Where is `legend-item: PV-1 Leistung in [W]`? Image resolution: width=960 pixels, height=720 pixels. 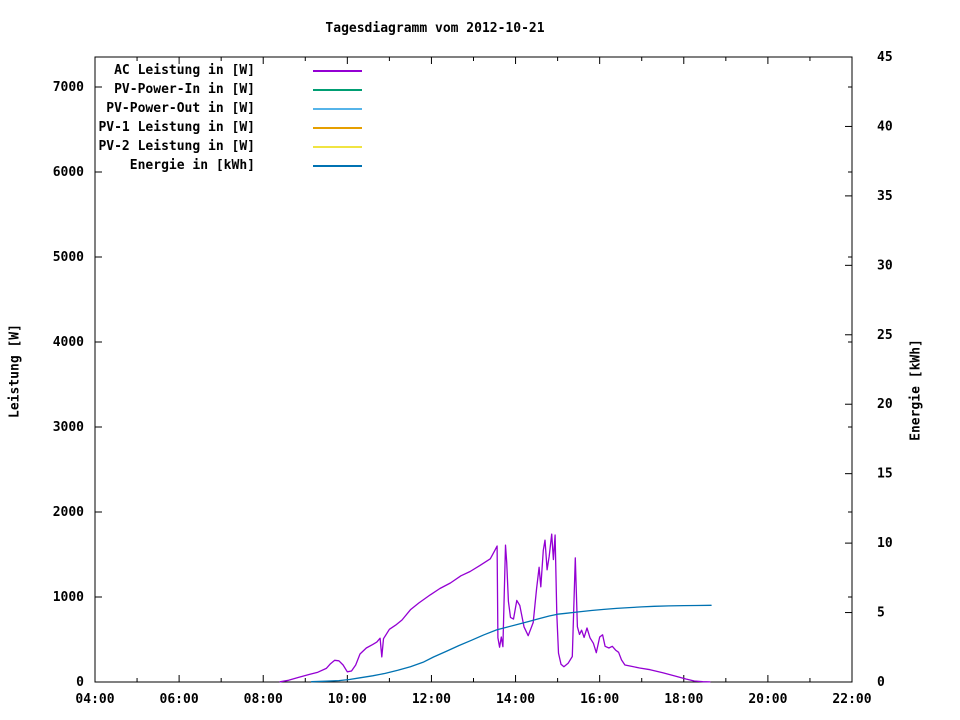 legend-item: PV-1 Leistung in [W] is located at coordinates (157, 128).